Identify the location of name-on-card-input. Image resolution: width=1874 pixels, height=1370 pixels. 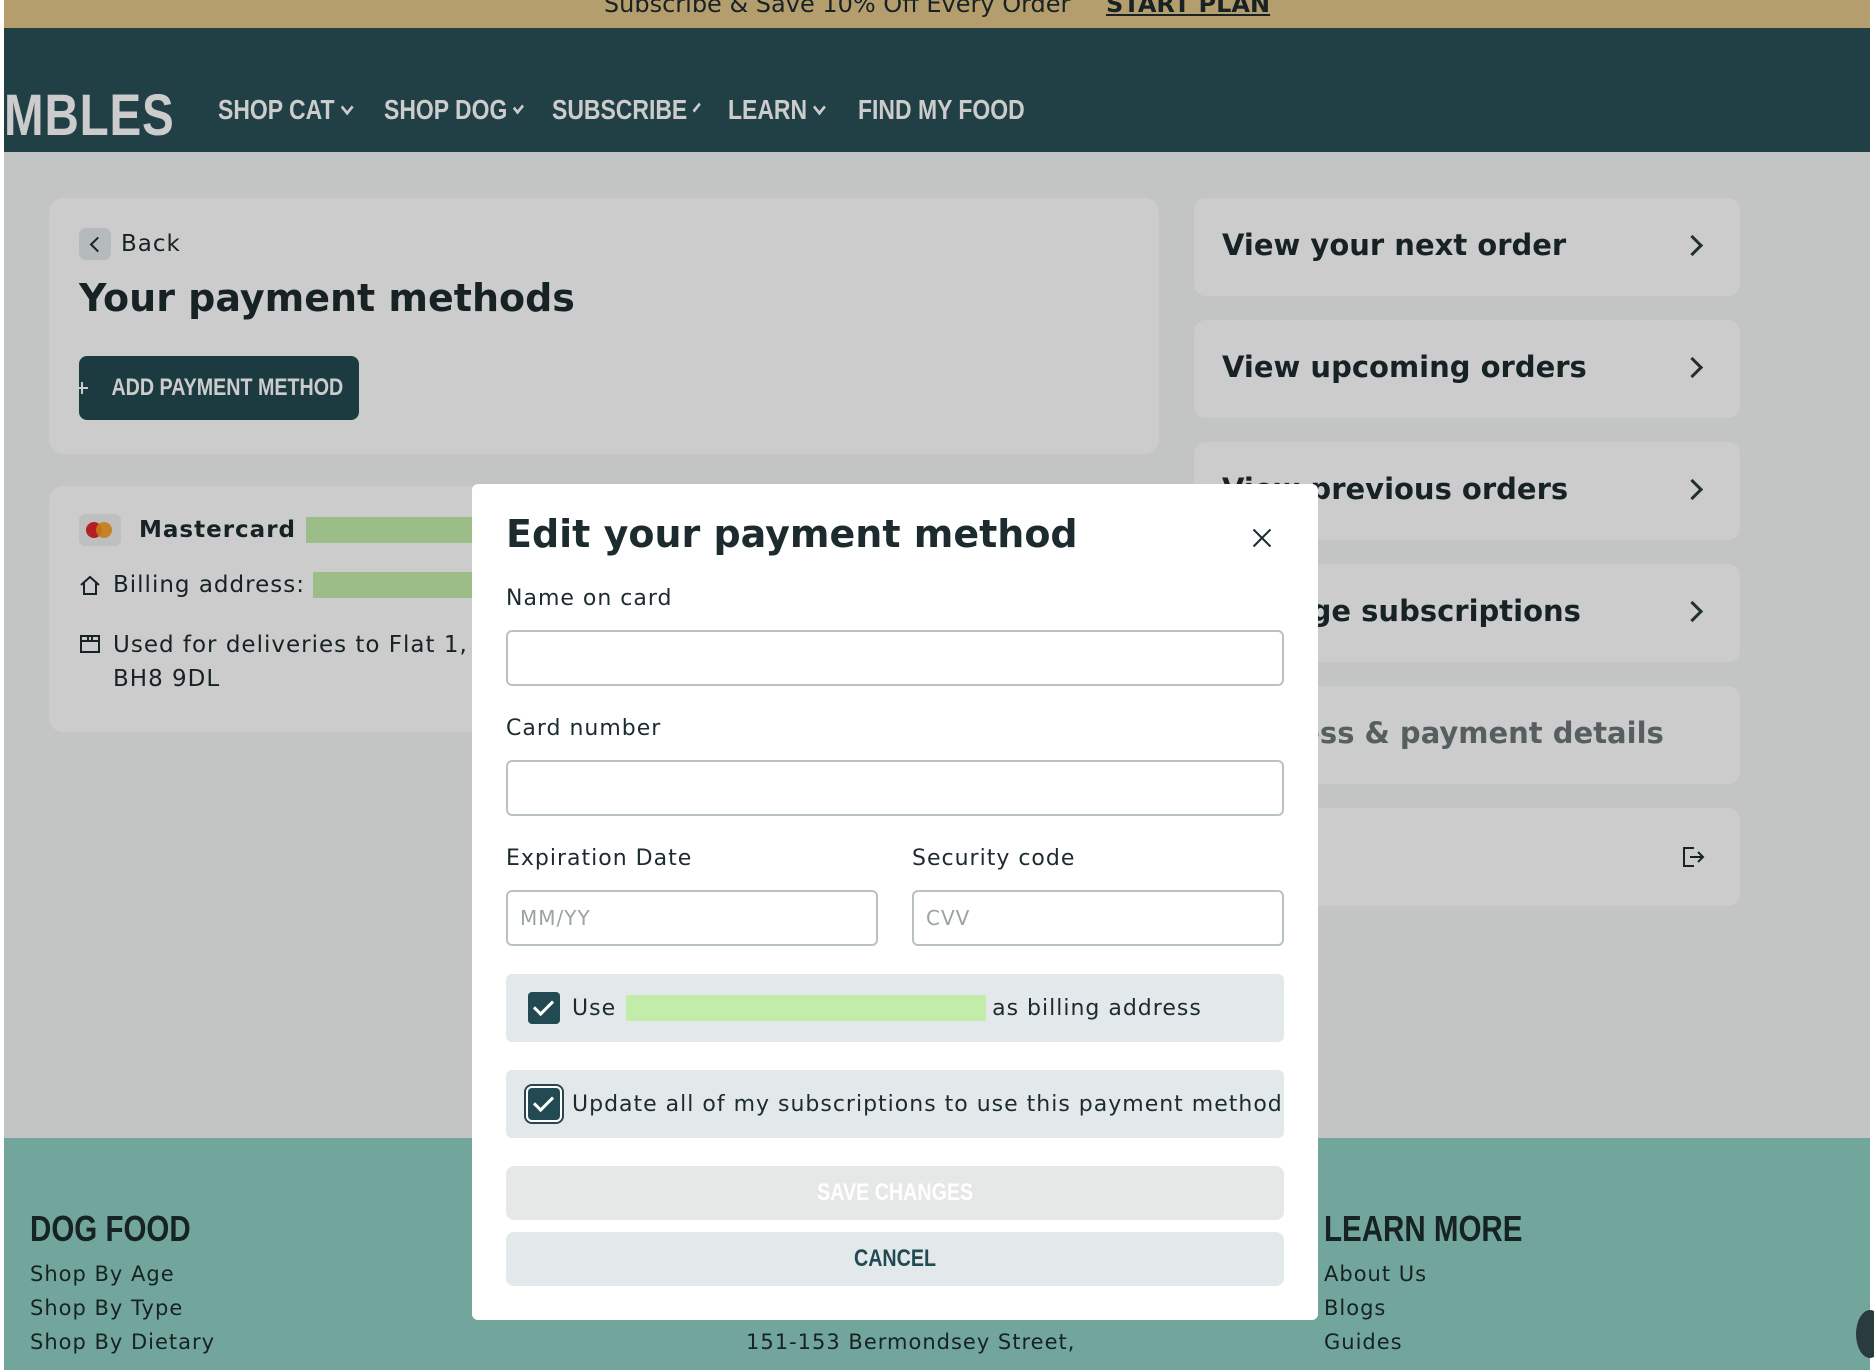
(895, 658).